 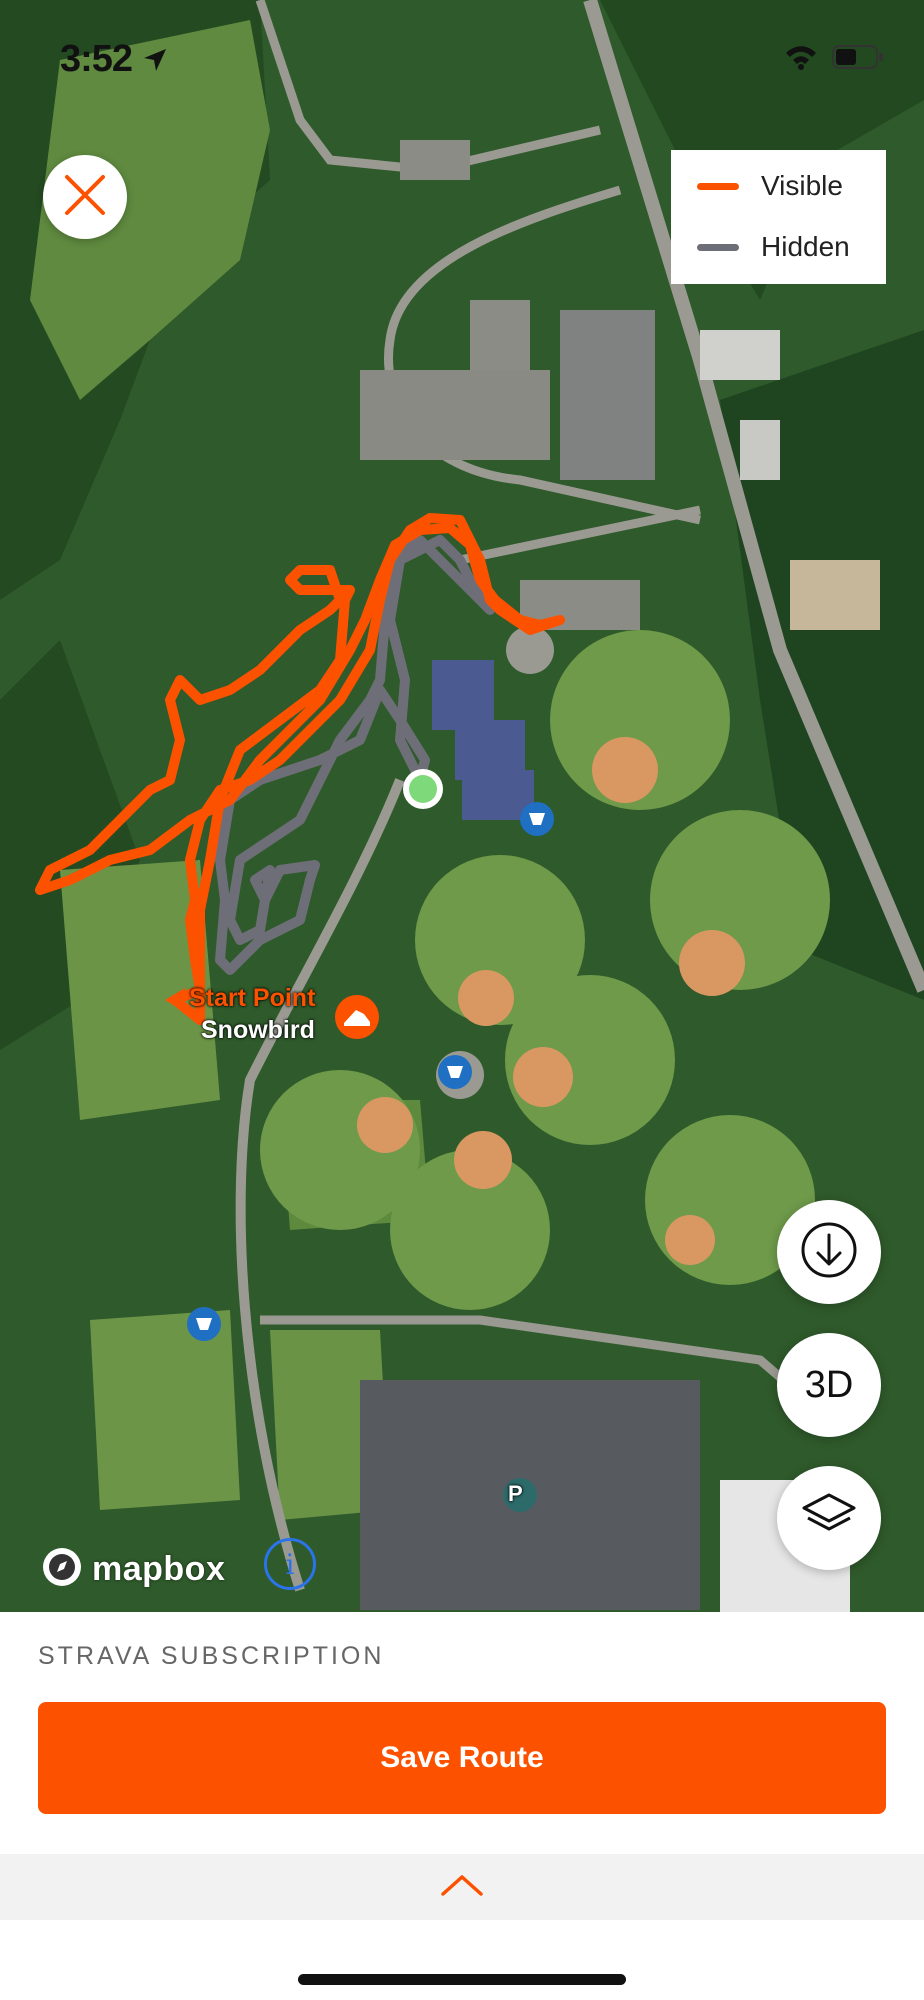 I want to click on close-button, so click(x=85, y=197).